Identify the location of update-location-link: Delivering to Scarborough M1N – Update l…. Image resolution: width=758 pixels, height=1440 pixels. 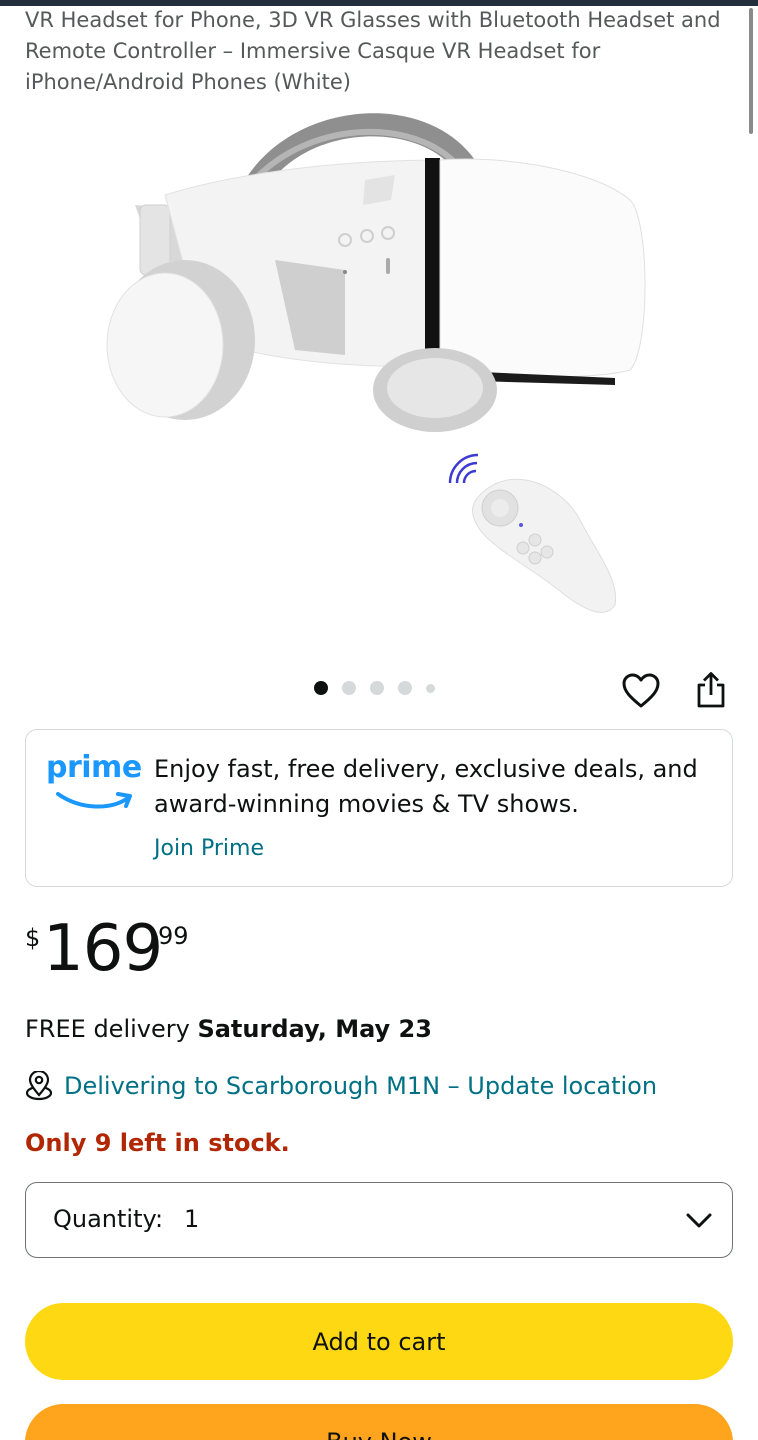
(360, 1086).